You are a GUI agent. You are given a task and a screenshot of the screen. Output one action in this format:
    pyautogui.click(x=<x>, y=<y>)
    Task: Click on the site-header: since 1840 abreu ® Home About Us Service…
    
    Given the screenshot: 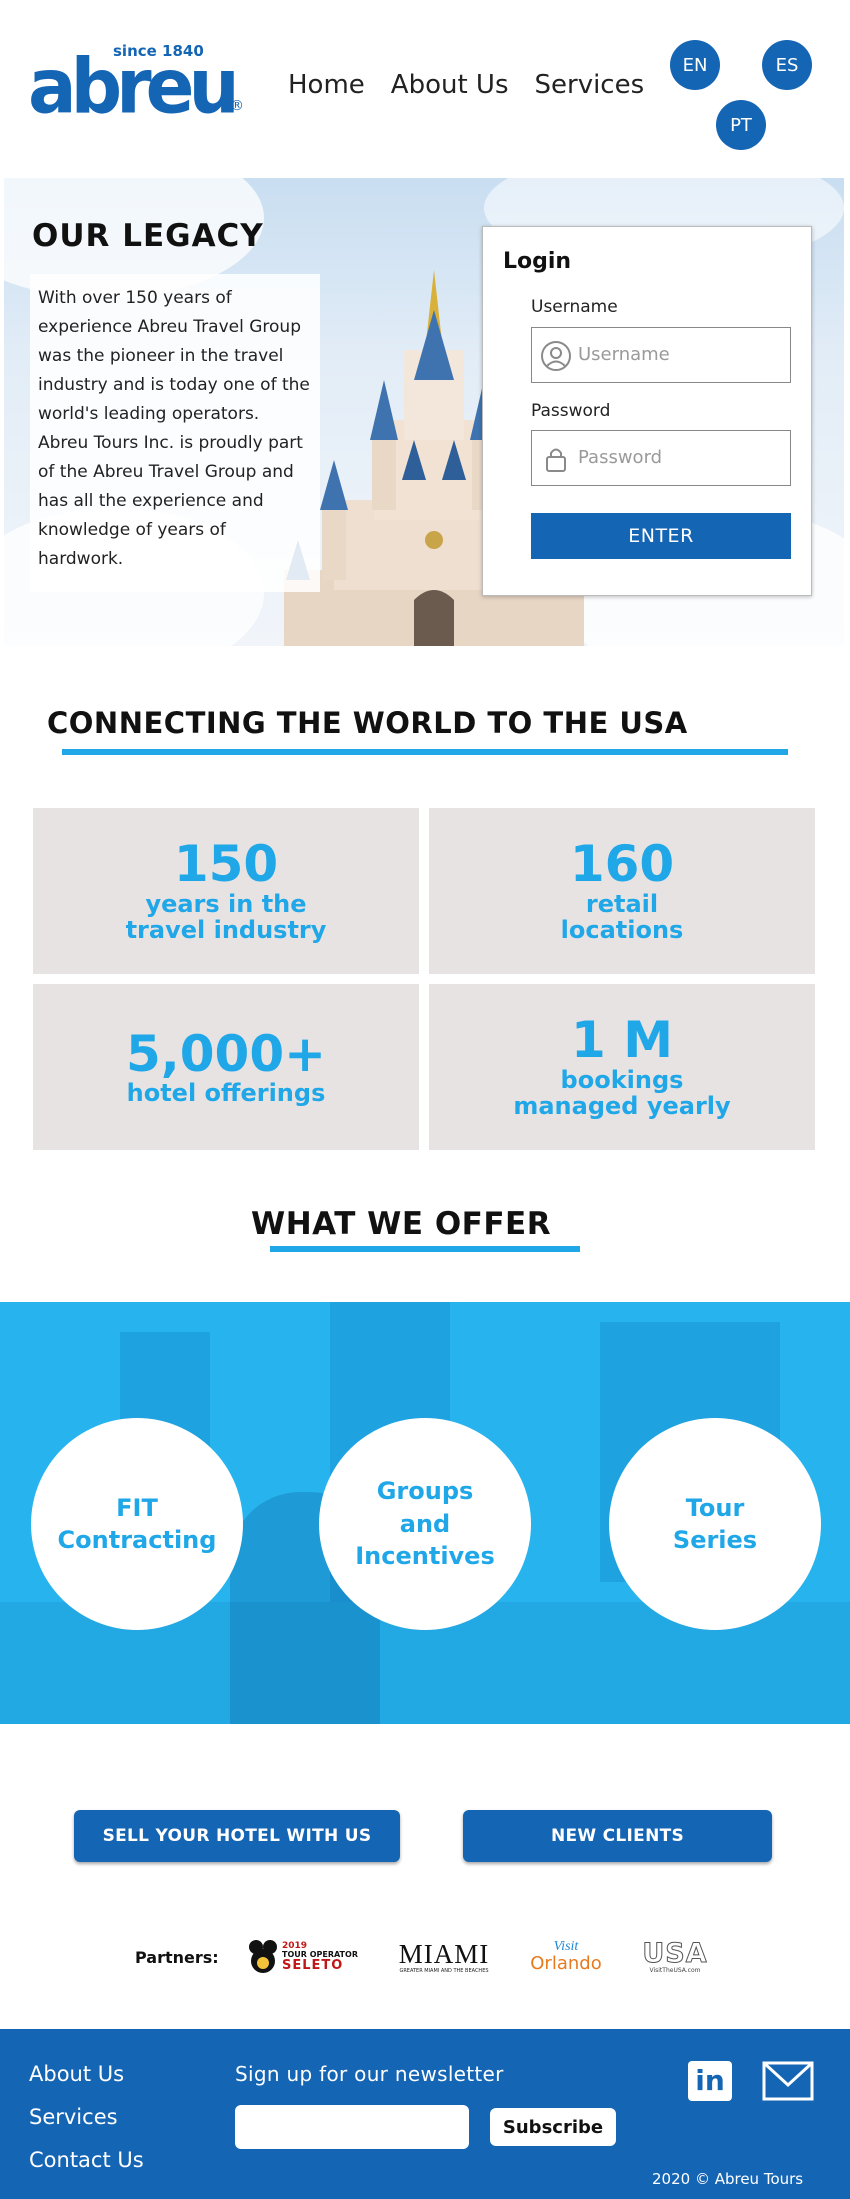 What is the action you would take?
    pyautogui.click(x=425, y=87)
    